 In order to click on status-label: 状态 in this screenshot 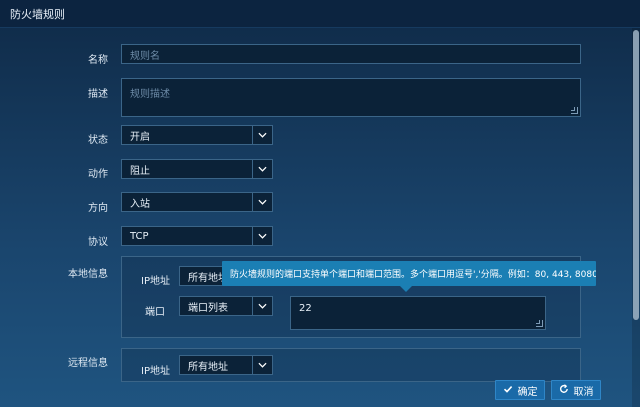, I will do `click(98, 140)`.